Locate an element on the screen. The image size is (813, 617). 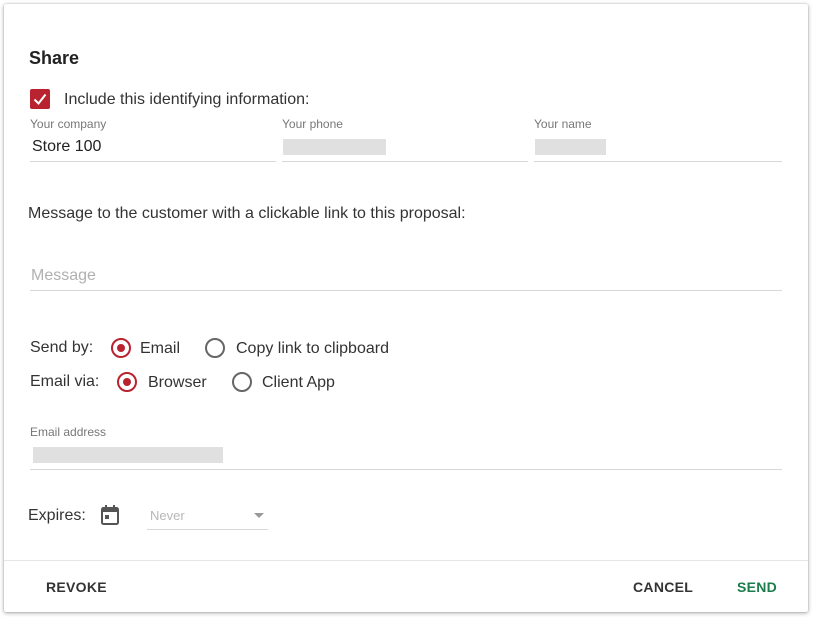
cancel-button: CANCEL is located at coordinates (663, 587).